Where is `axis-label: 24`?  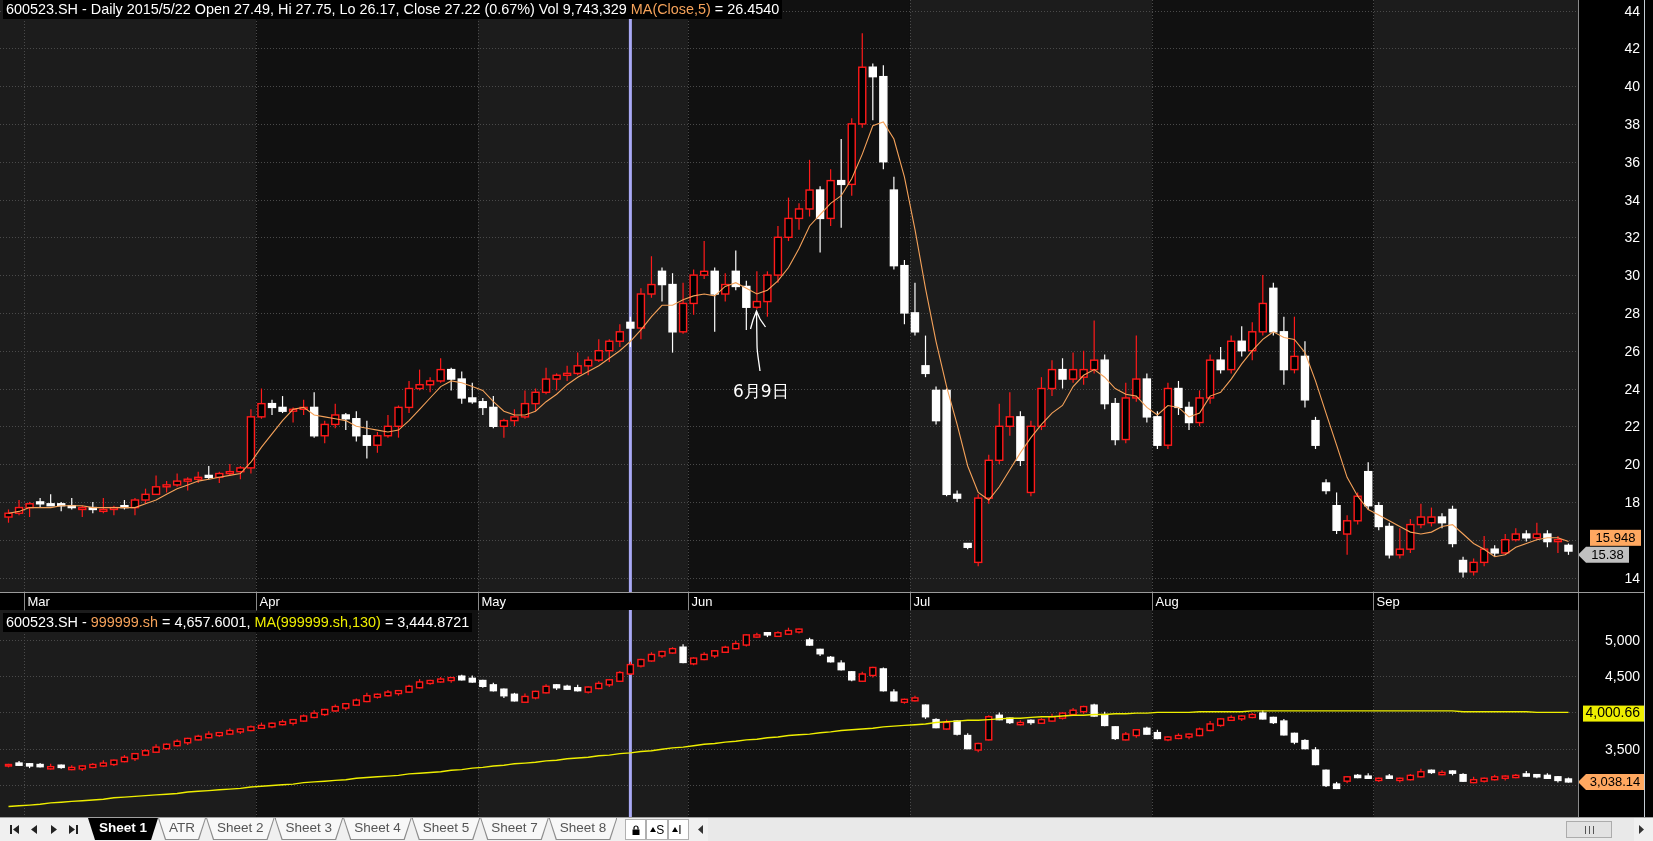 axis-label: 24 is located at coordinates (1632, 388).